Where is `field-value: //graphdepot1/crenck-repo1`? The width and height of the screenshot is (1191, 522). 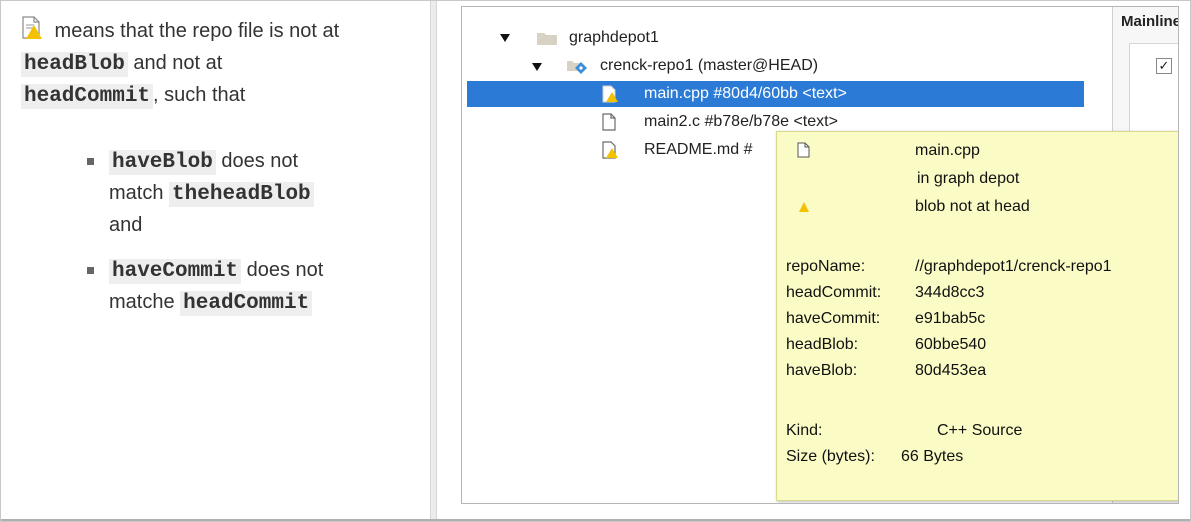
field-value: //graphdepot1/crenck-repo1 is located at coordinates (1013, 266).